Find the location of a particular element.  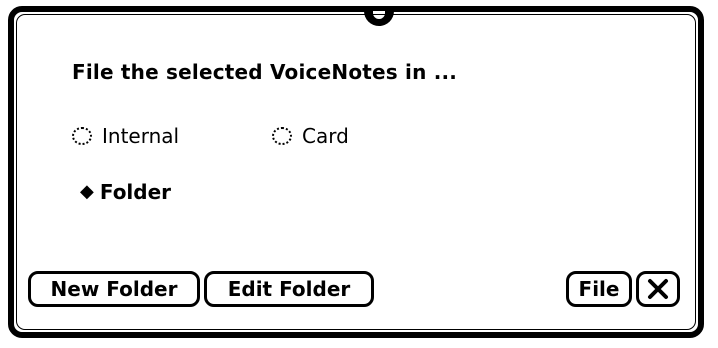

file-button: File is located at coordinates (599, 289).